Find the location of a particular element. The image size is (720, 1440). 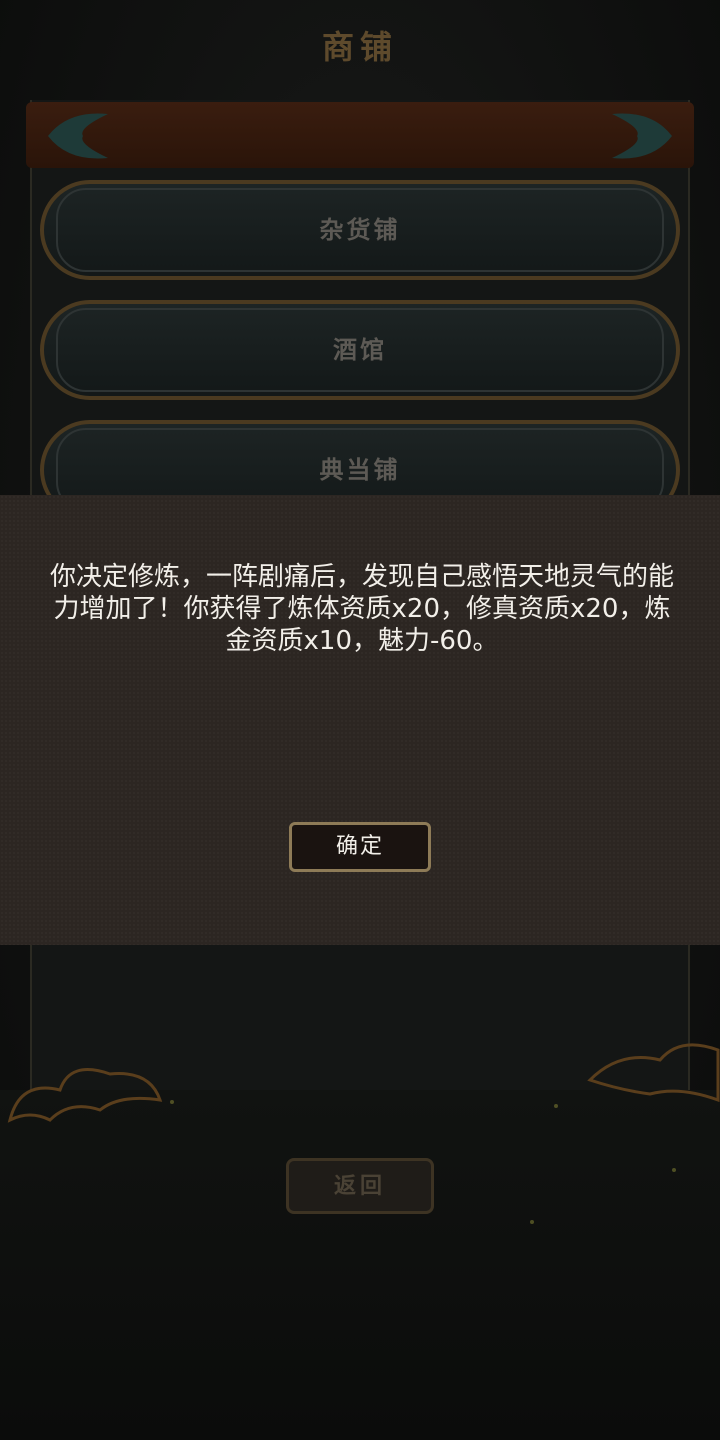

page-title: 商铺 is located at coordinates (359, 47).